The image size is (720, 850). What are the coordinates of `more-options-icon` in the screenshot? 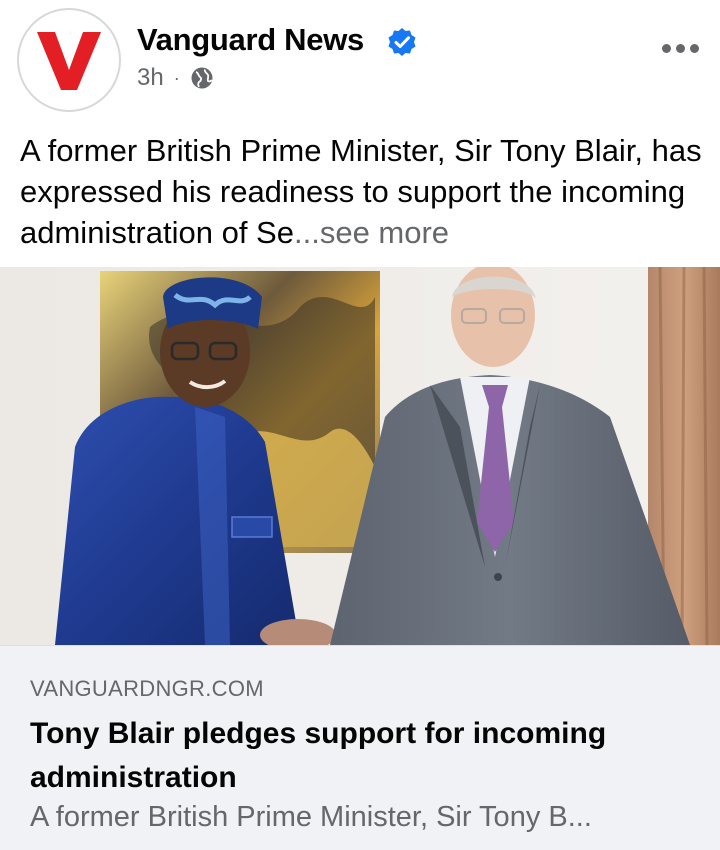 It's located at (680, 48).